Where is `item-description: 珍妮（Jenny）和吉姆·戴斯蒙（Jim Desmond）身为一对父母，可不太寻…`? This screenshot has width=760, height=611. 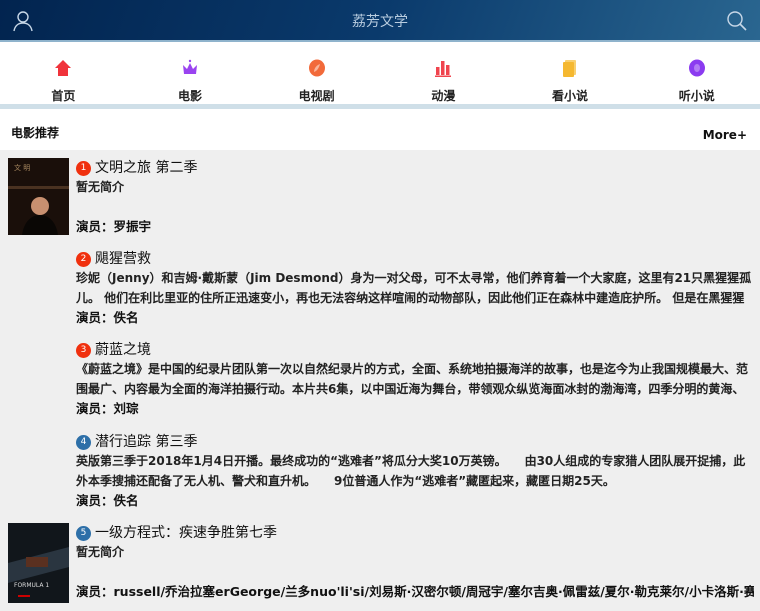 item-description: 珍妮（Jenny）和吉姆·戴斯蒙（Jim Desmond）身为一对父母，可不太寻… is located at coordinates (414, 288).